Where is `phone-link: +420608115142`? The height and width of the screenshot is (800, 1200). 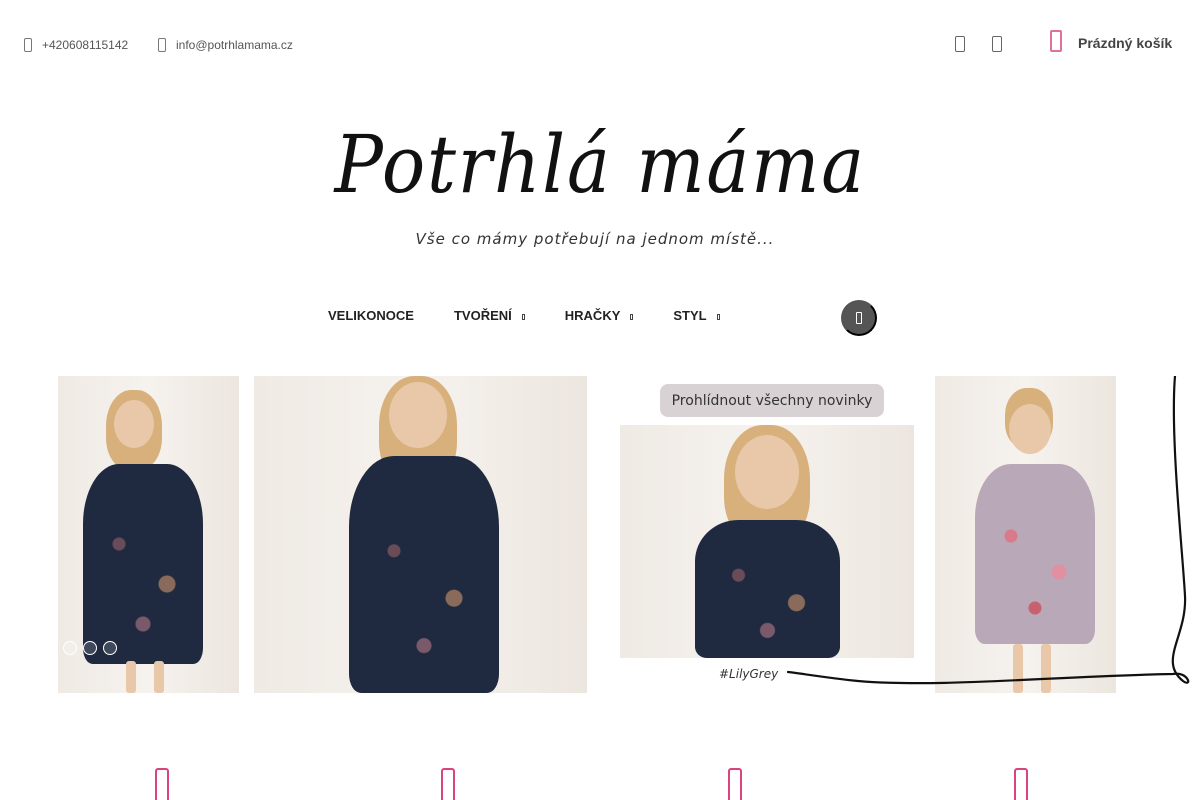
phone-link: +420608115142 is located at coordinates (76, 45).